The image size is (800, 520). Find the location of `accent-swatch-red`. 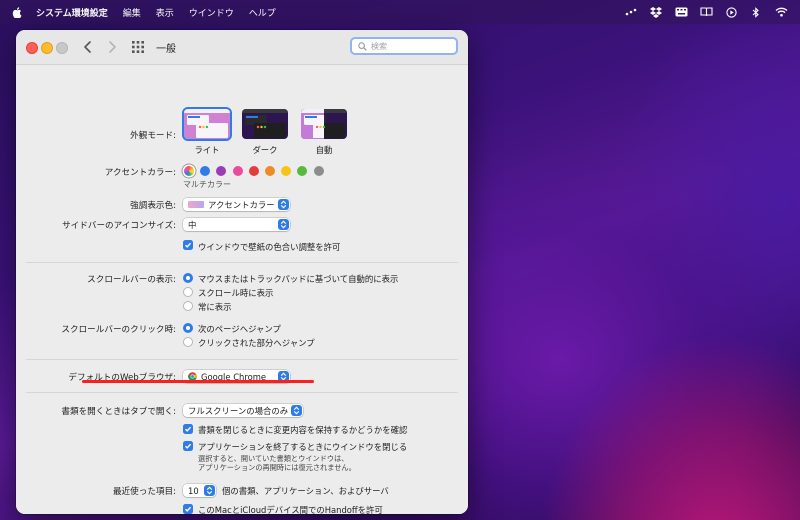

accent-swatch-red is located at coordinates (253, 171).